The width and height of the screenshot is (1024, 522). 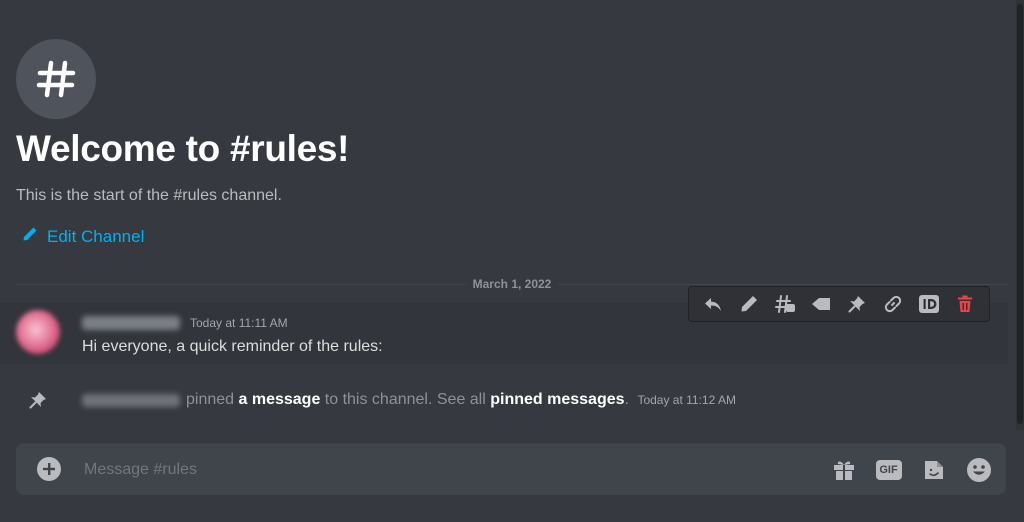 I want to click on channel-hash-icon, so click(x=56, y=79).